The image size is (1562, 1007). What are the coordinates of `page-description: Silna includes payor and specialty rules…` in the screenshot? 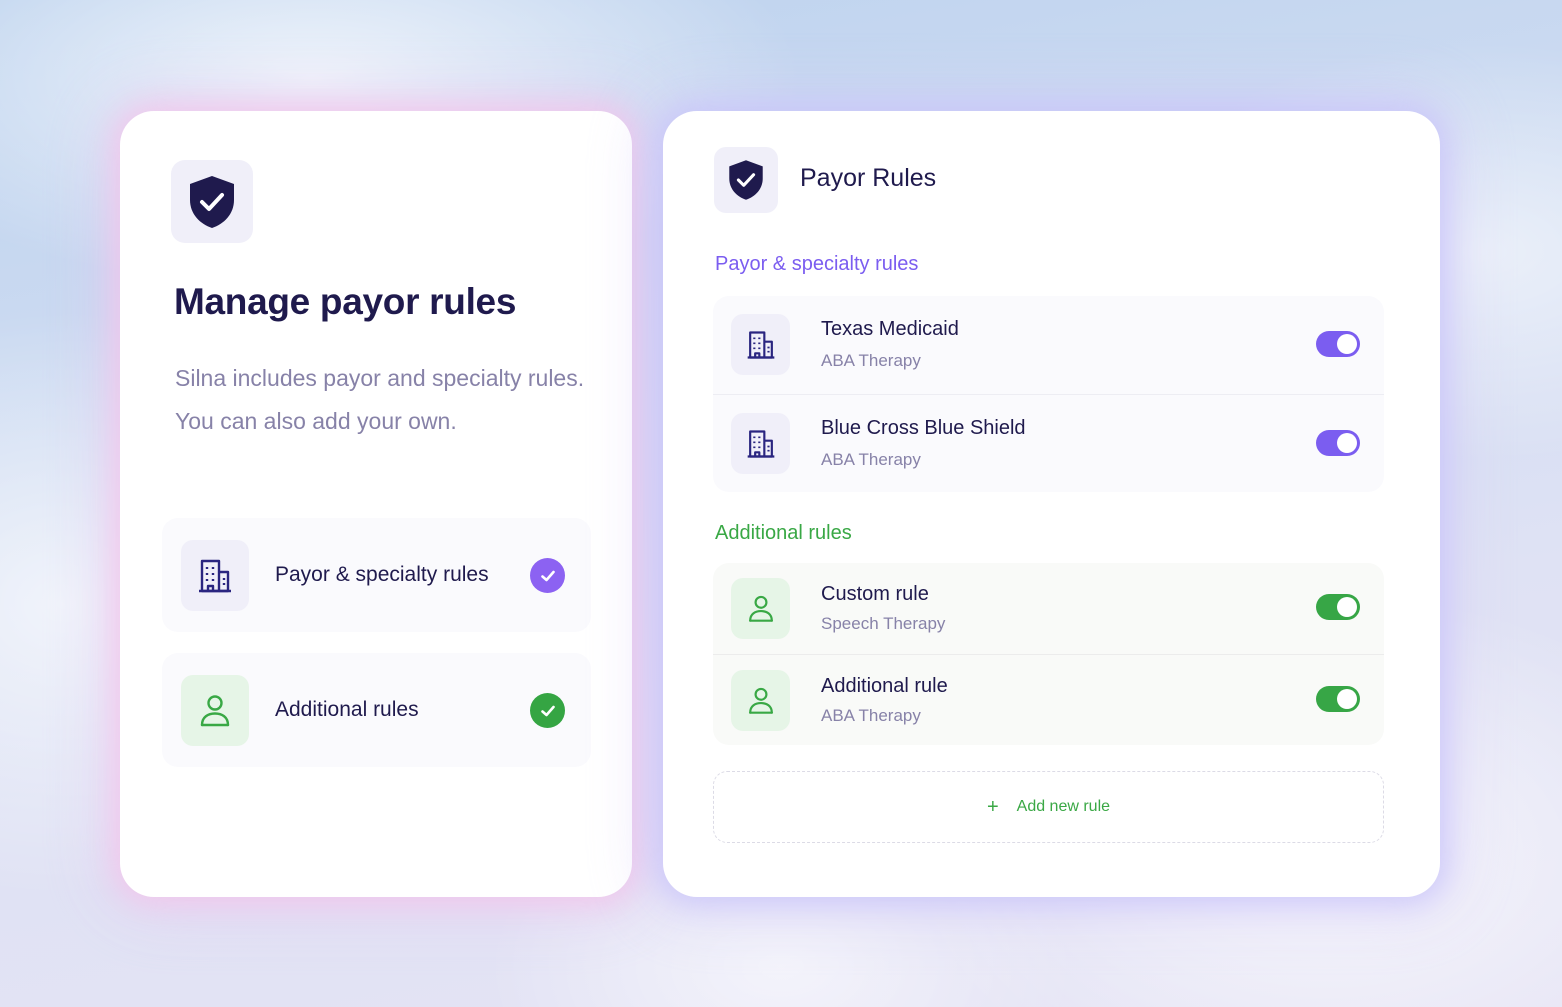 It's located at (380, 399).